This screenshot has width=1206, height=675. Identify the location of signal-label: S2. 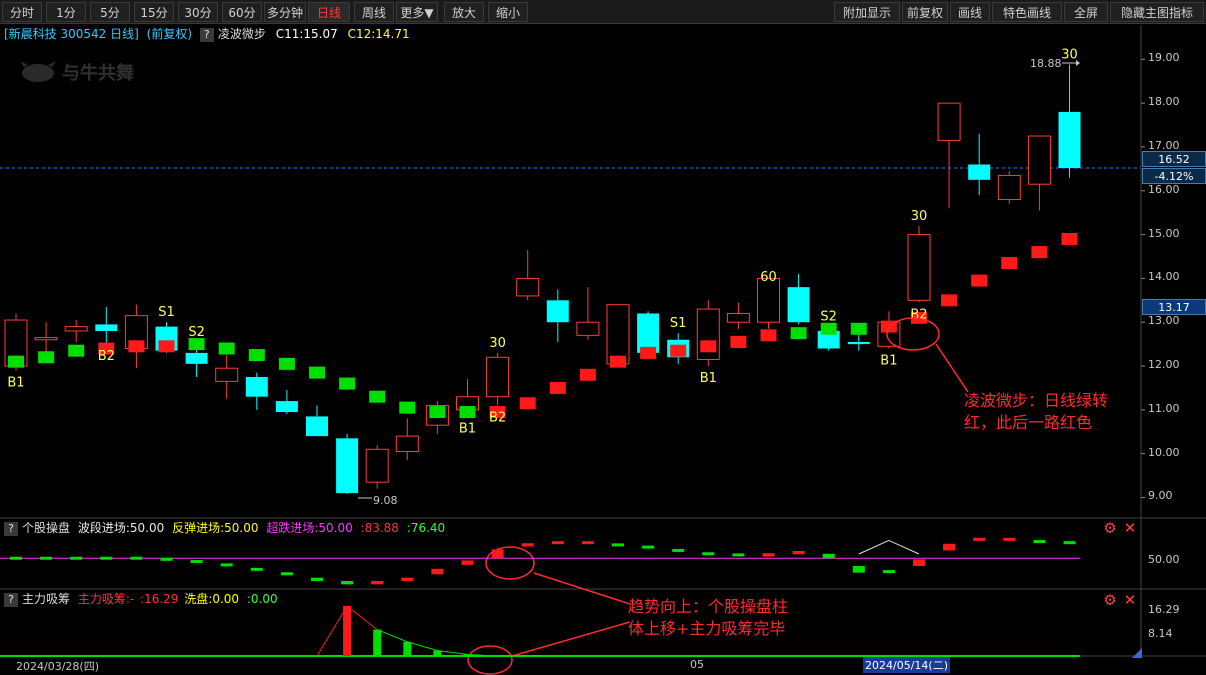
(828, 317).